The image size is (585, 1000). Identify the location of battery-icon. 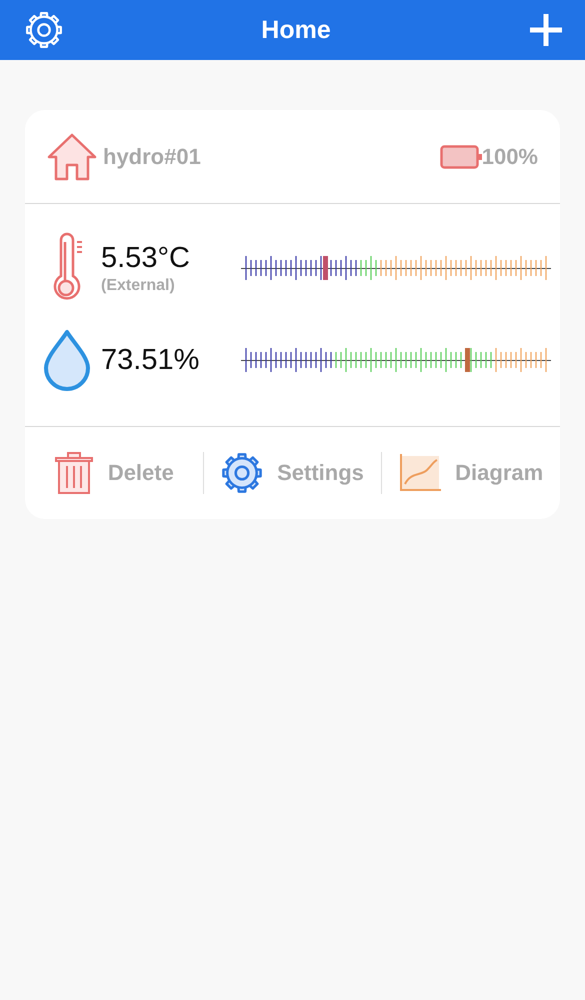
(461, 156).